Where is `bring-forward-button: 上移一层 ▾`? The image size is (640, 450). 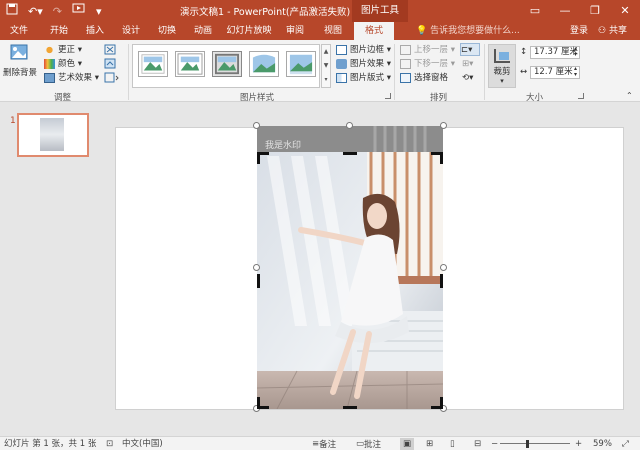 bring-forward-button: 上移一层 ▾ is located at coordinates (427, 50).